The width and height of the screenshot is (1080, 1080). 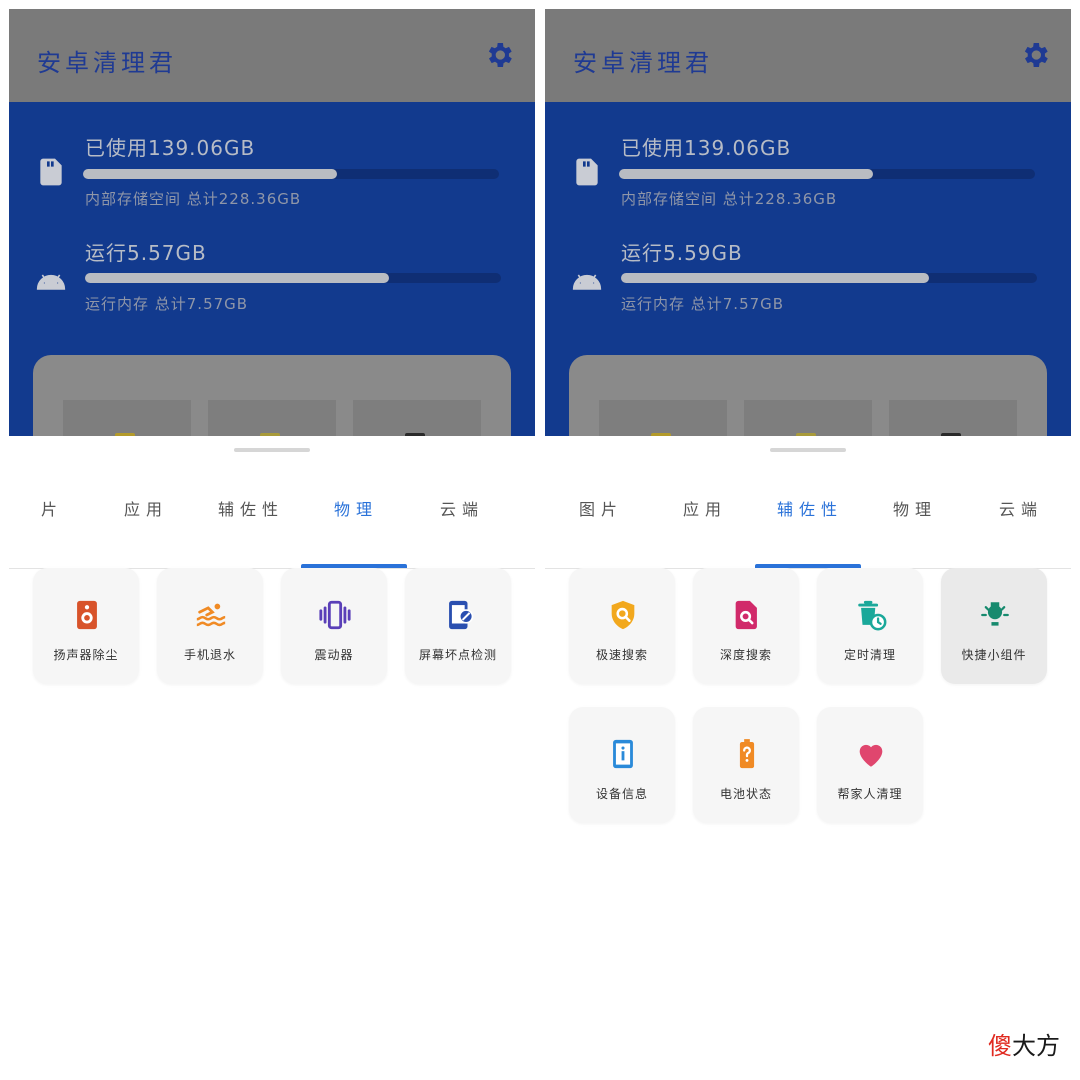 I want to click on tile-label: 快捷小组件, so click(x=994, y=655).